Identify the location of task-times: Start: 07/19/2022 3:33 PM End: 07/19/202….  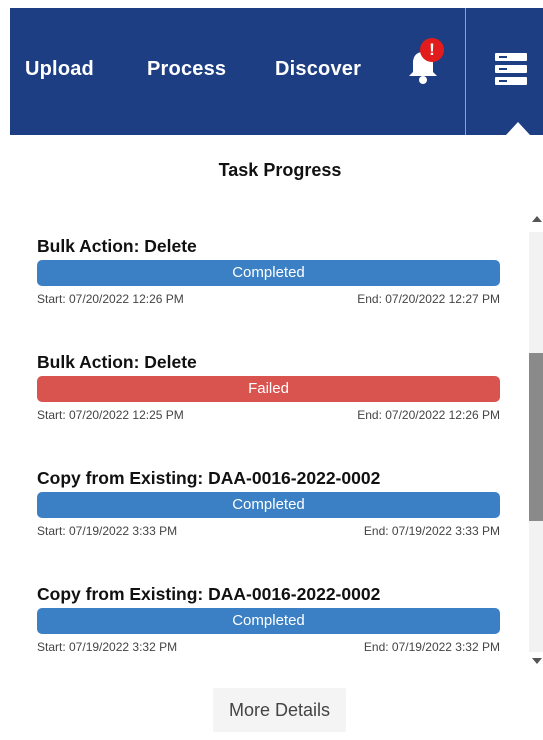
(268, 531).